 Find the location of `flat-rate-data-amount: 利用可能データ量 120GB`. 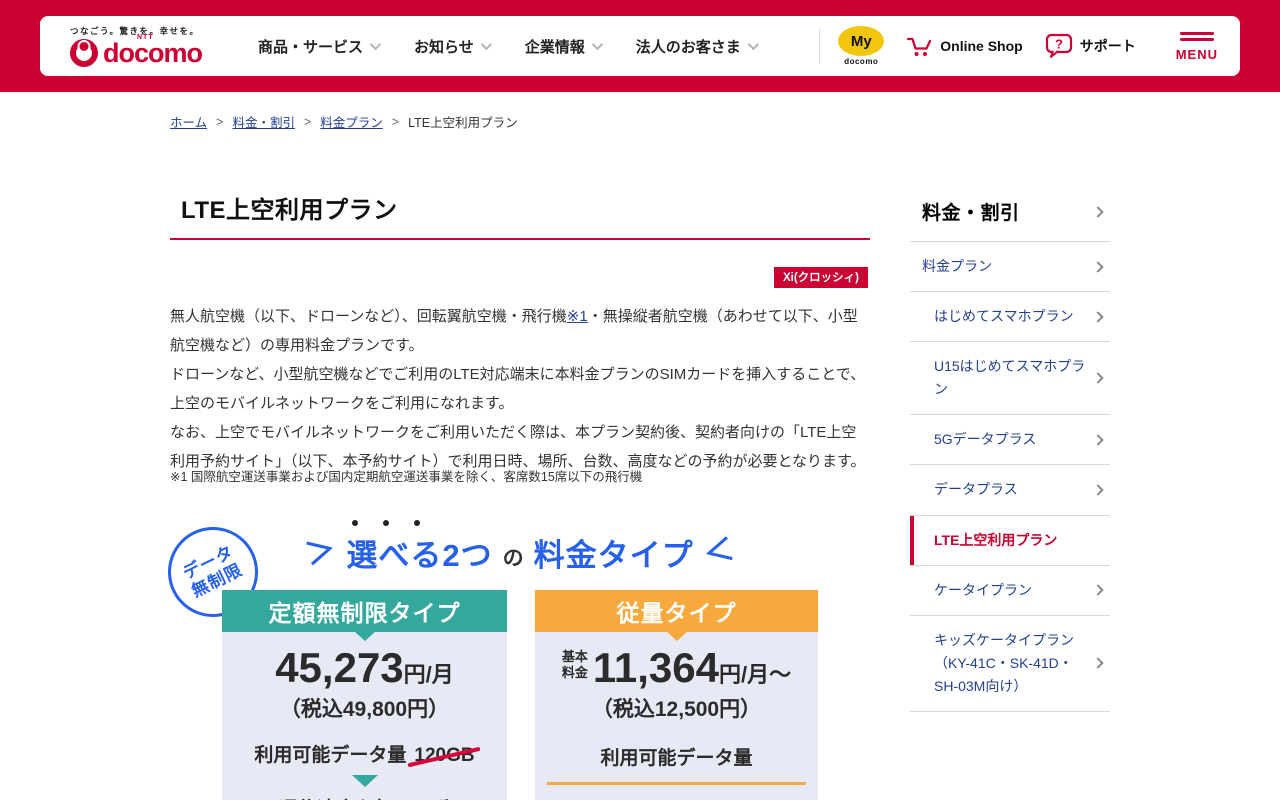

flat-rate-data-amount: 利用可能データ量 120GB is located at coordinates (364, 755).